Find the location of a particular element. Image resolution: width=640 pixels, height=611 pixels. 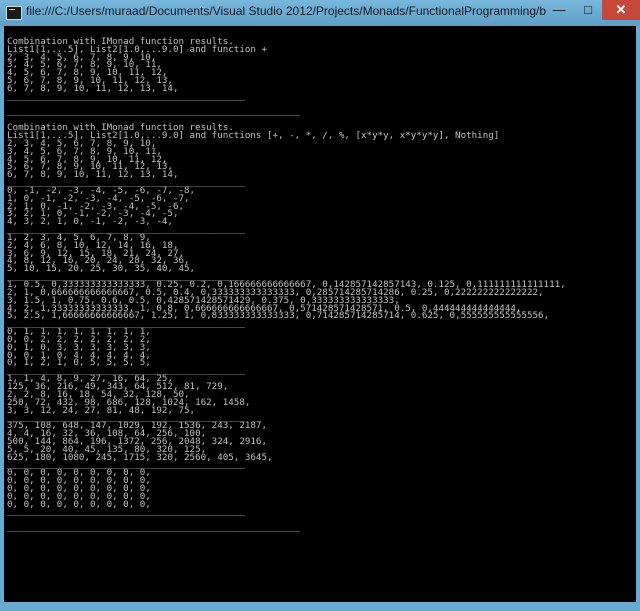

maximize-button: □ is located at coordinates (588, 10).